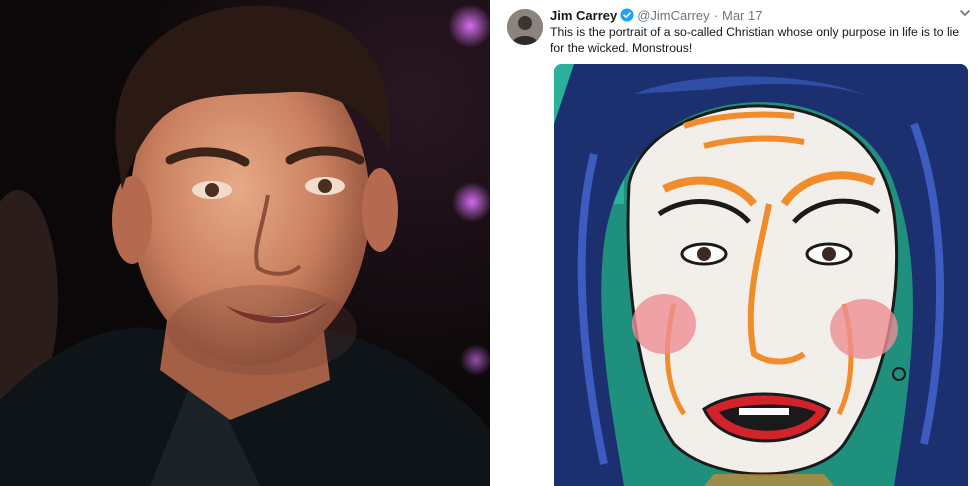 The width and height of the screenshot is (980, 486). I want to click on verified-badge-icon, so click(627, 15).